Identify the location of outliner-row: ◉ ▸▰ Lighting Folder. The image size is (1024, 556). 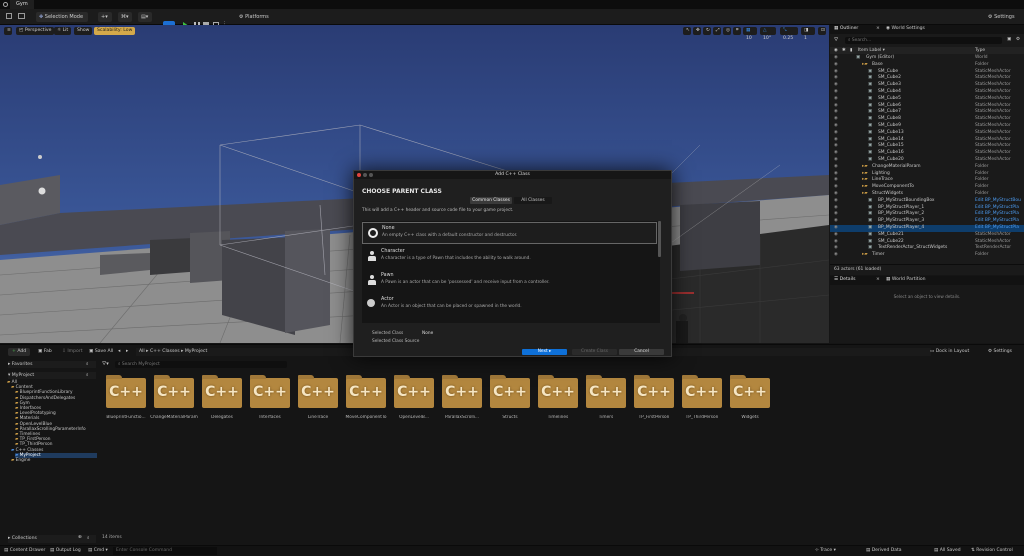
(927, 174).